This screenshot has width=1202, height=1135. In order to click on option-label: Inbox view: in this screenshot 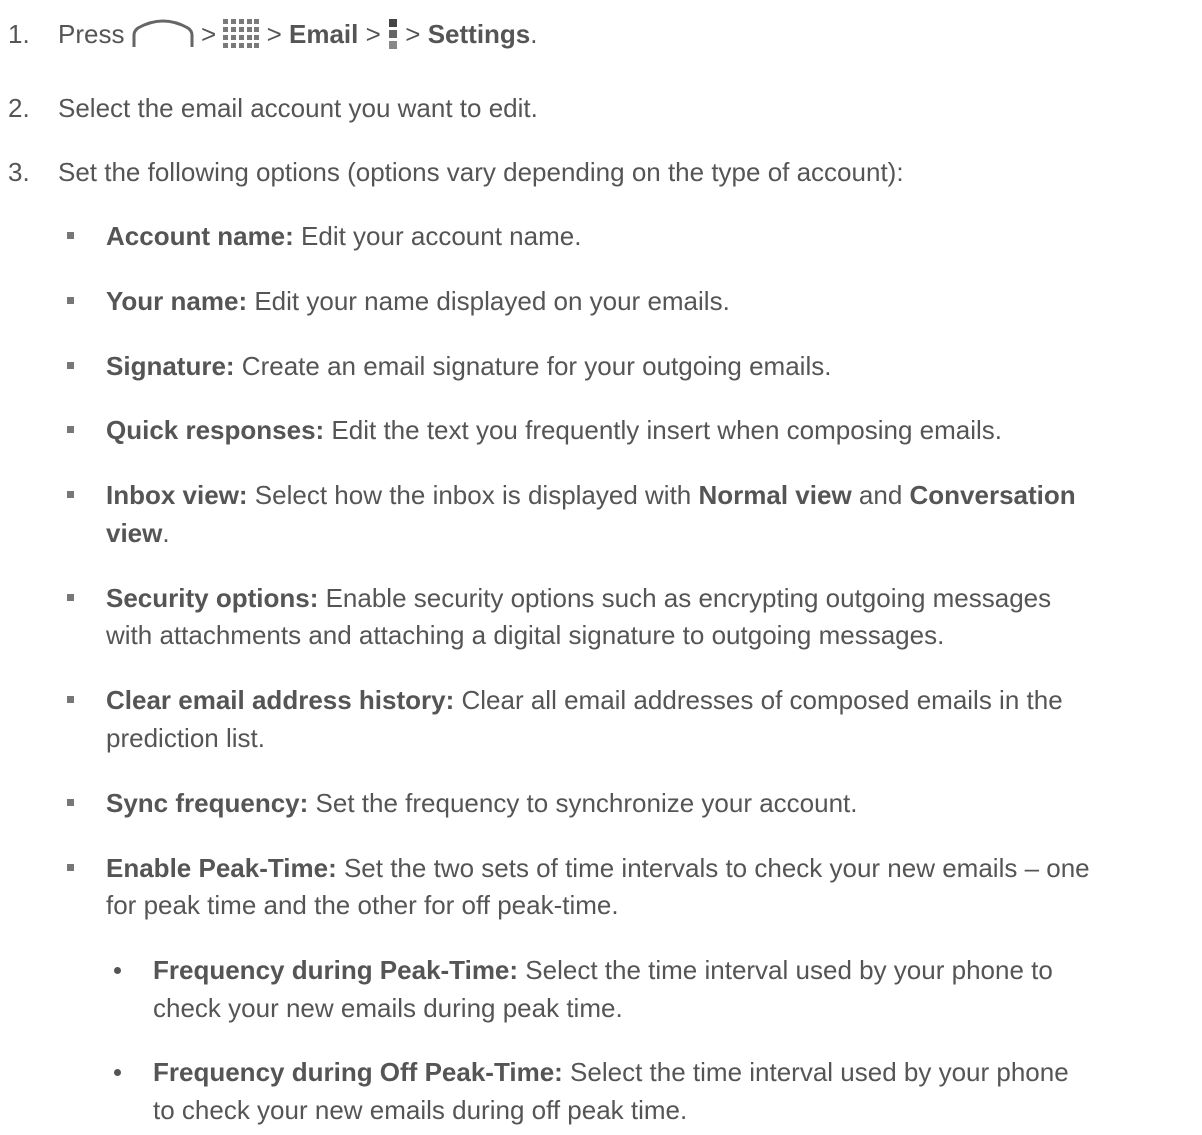, I will do `click(177, 495)`.